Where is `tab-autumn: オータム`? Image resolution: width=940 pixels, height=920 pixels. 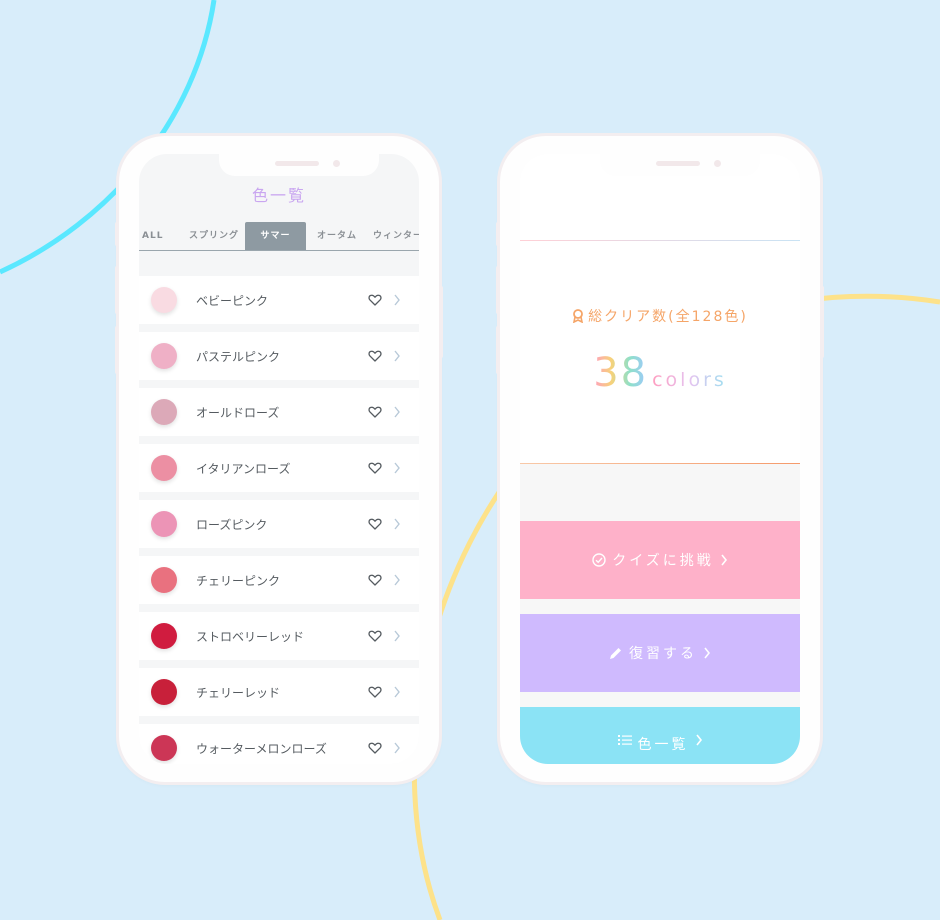
tab-autumn: オータム is located at coordinates (337, 236).